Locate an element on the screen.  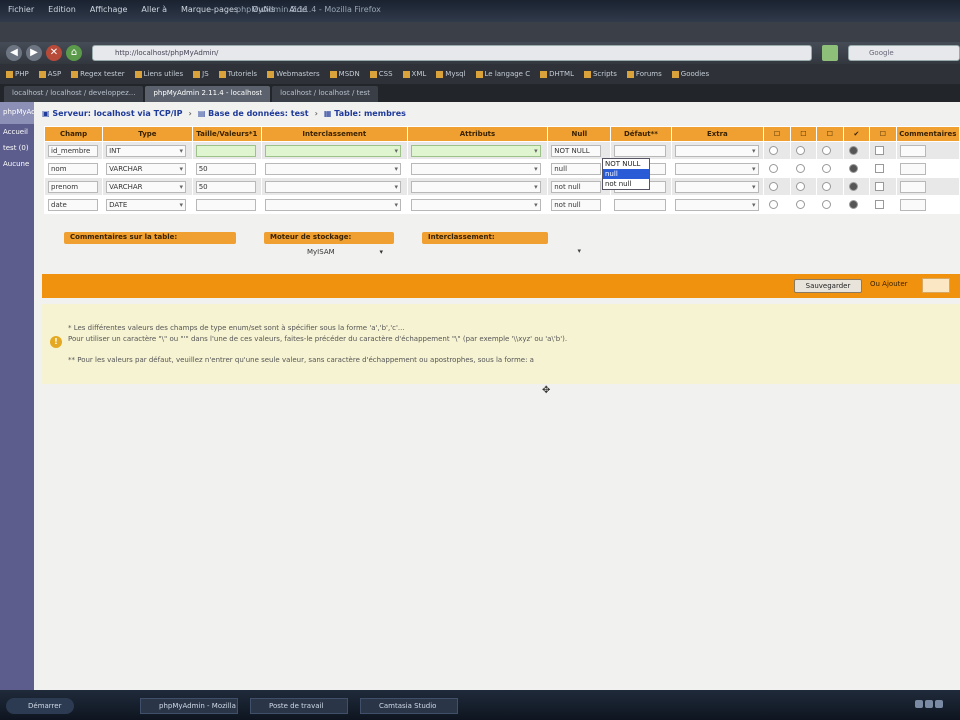
field-null-select: null is located at coordinates (576, 168).